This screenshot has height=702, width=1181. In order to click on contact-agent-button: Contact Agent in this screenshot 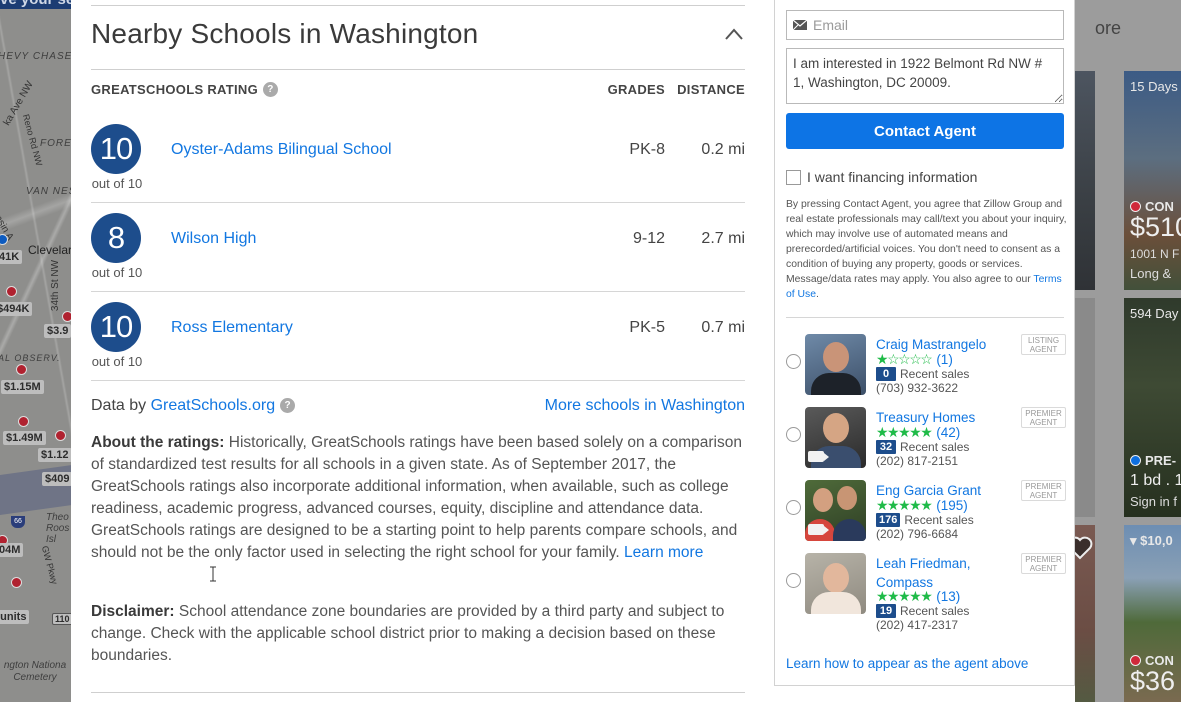, I will do `click(925, 131)`.